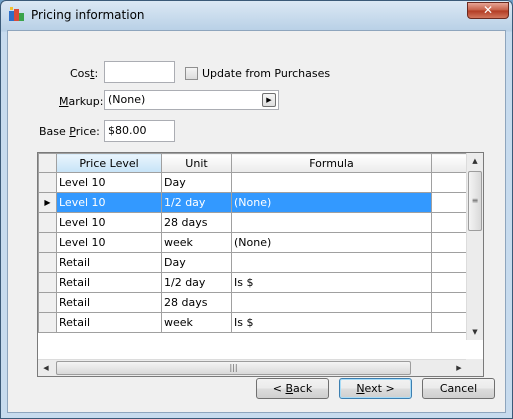 The width and height of the screenshot is (513, 419). I want to click on table-row: Level 10 week (None), so click(253, 242).